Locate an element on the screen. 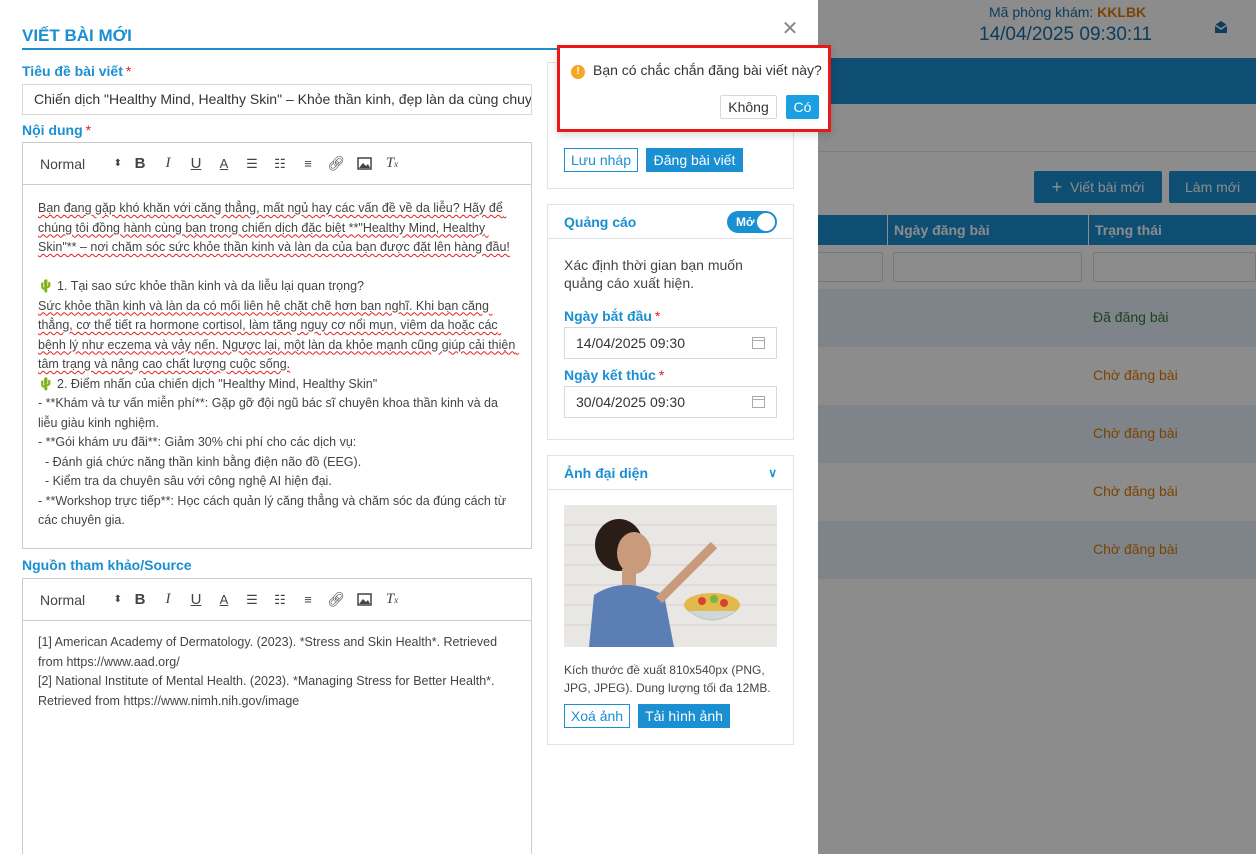 The height and width of the screenshot is (854, 1256). confirm-yes-button: Có is located at coordinates (802, 107).